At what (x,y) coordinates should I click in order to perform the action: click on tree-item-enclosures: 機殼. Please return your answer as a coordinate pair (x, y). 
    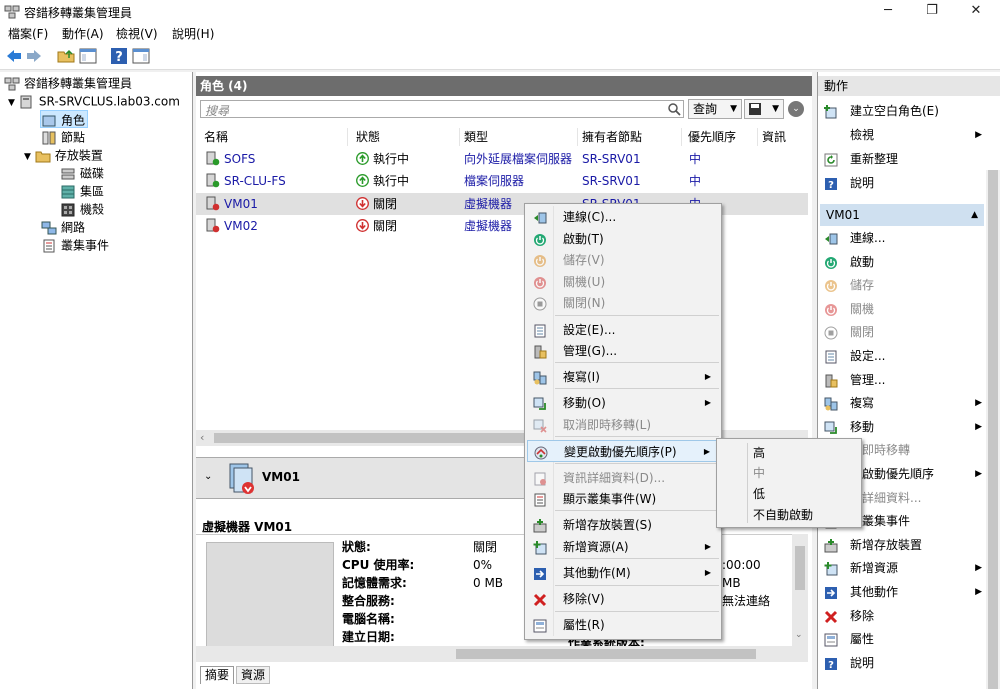
    Looking at the image, I should click on (82, 209).